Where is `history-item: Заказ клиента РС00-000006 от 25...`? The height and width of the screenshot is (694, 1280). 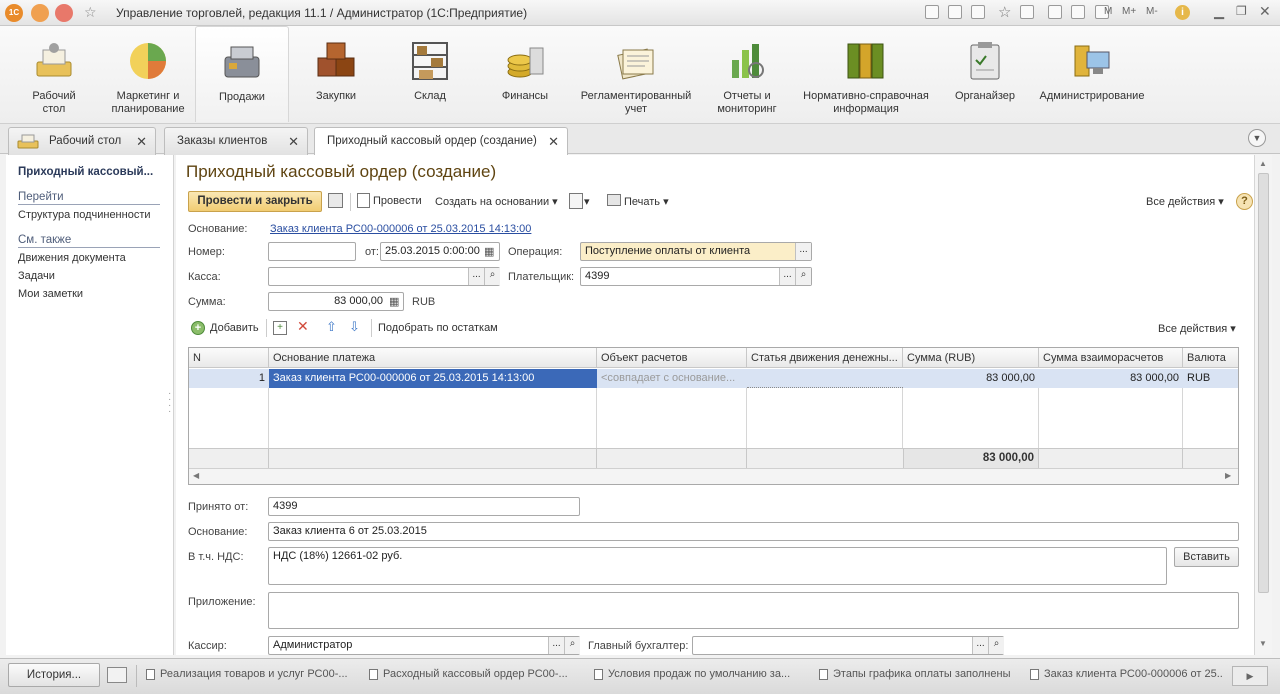 history-item: Заказ клиента РС00-000006 от 25... is located at coordinates (1124, 675).